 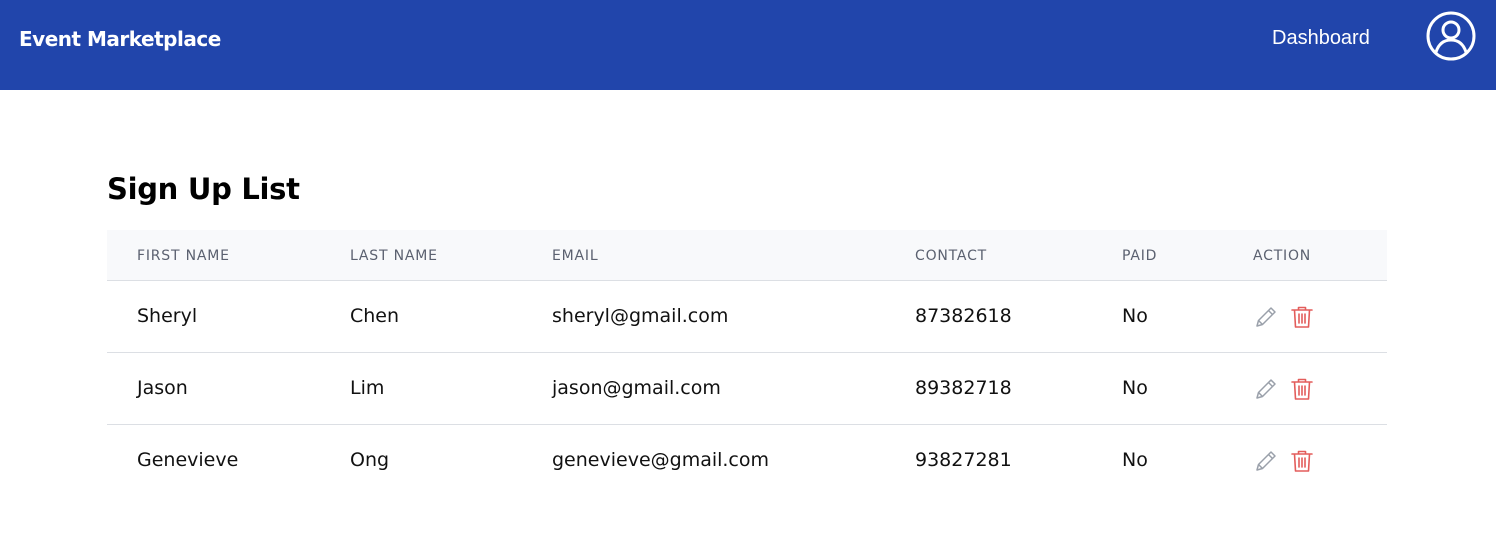 What do you see at coordinates (963, 388) in the screenshot?
I see `cell-contact: 89382718` at bounding box center [963, 388].